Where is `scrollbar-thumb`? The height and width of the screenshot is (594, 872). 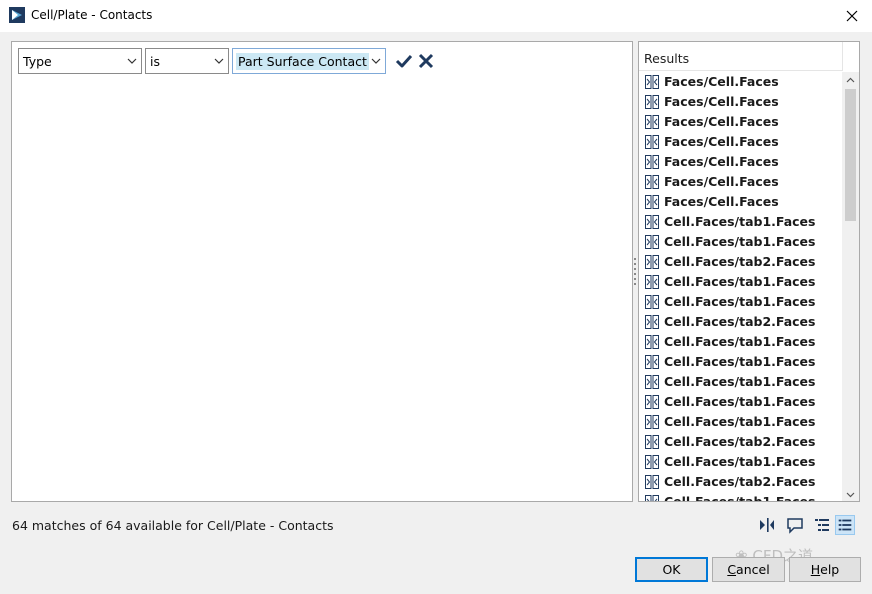
scrollbar-thumb is located at coordinates (850, 155).